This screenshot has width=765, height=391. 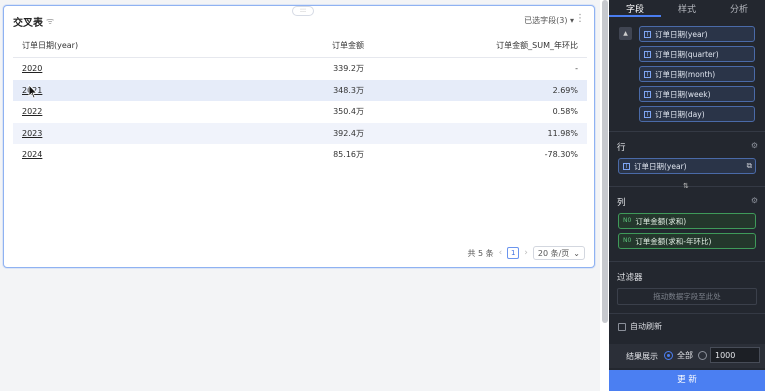 I want to click on columns-settings-gear-icon: ⚙, so click(x=754, y=200).